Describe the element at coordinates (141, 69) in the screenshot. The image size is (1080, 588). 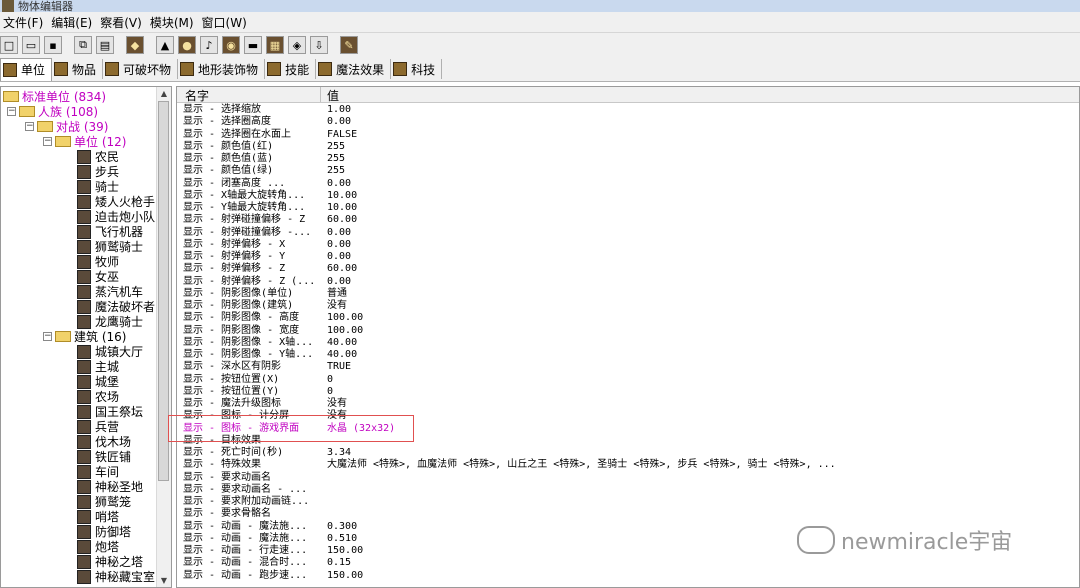
I see `tab-destructibles: 可破坏物` at that location.